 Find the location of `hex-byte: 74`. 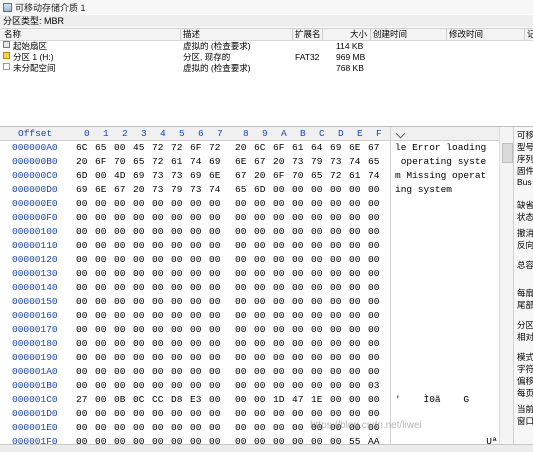

hex-byte: 74 is located at coordinates (354, 162).